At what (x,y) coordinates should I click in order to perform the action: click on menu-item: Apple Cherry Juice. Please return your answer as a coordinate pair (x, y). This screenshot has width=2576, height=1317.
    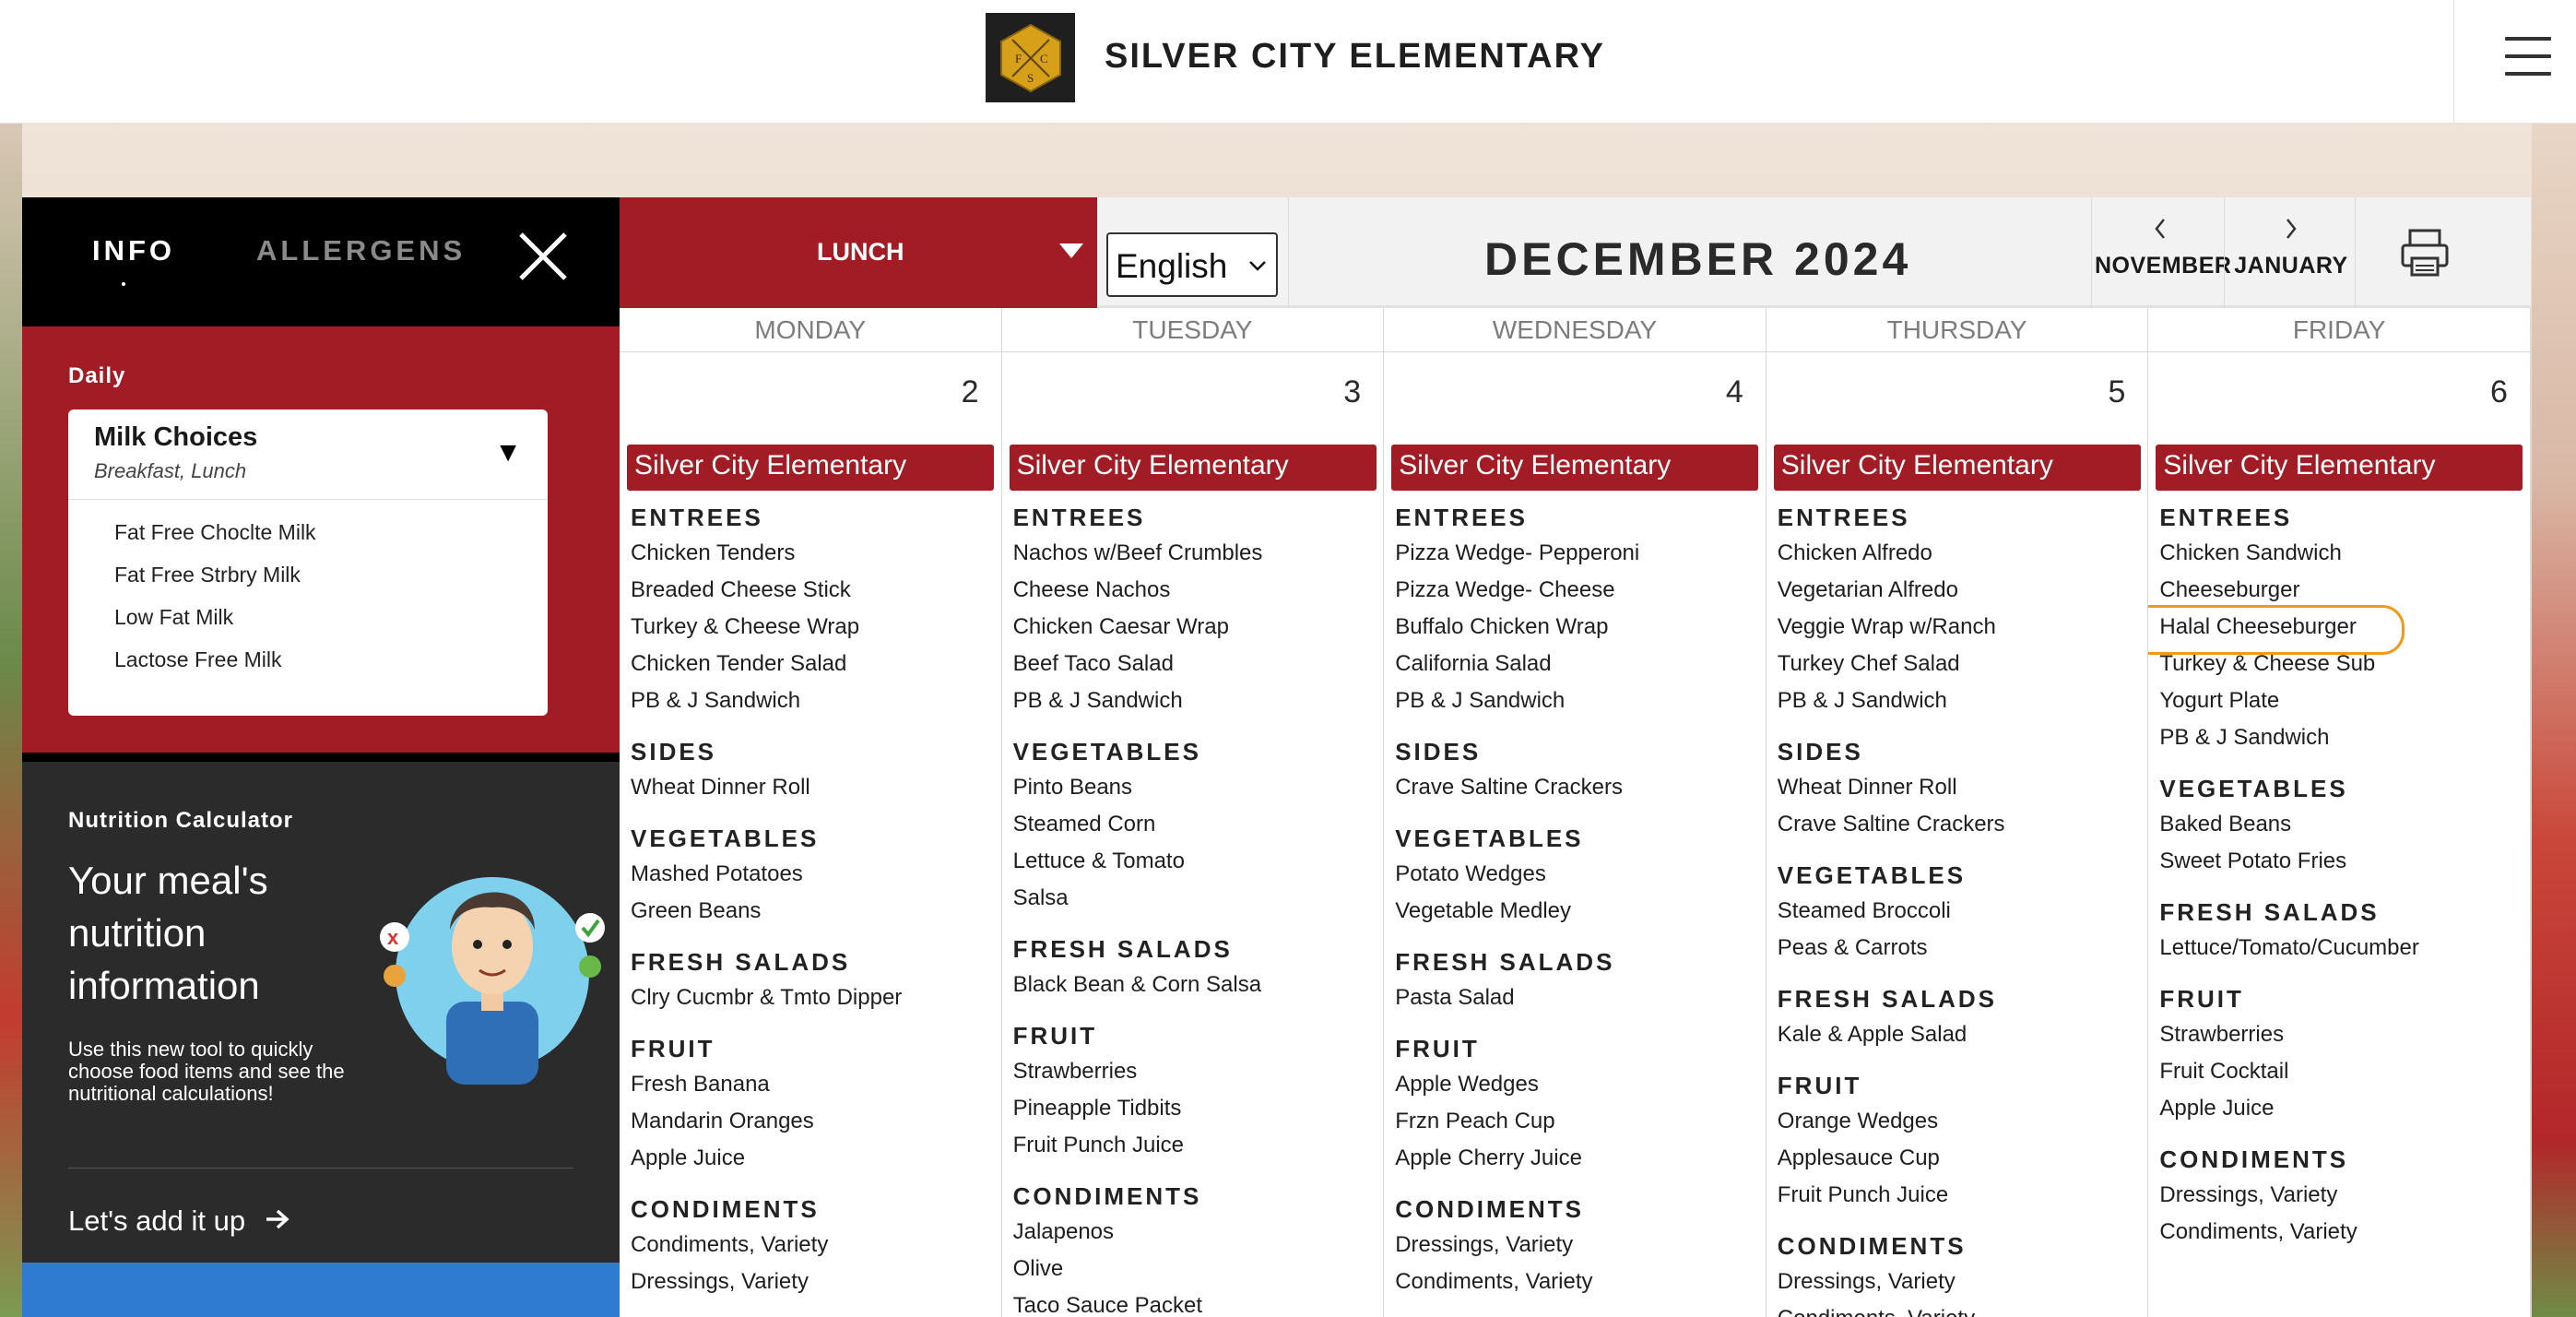
    Looking at the image, I should click on (1577, 1163).